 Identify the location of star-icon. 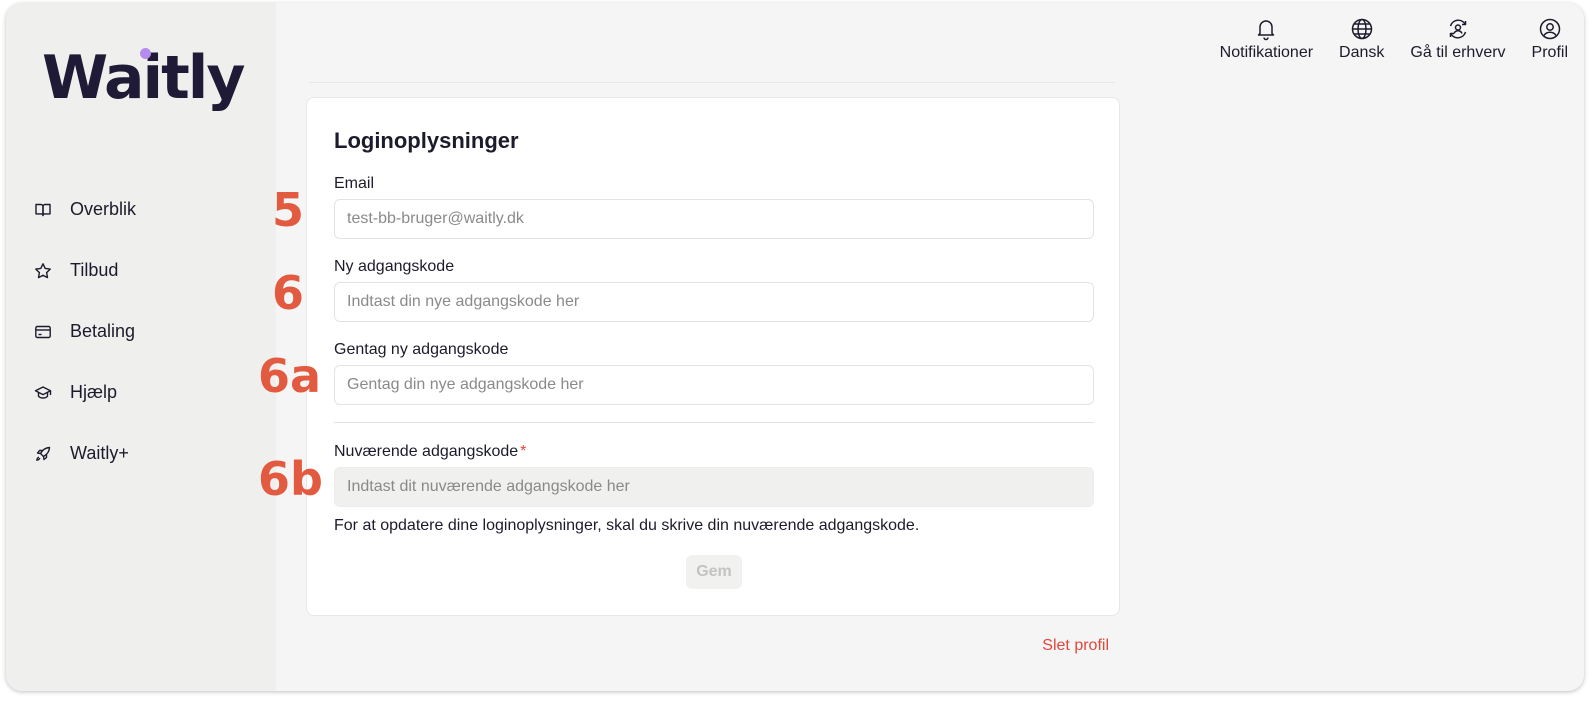
(43, 271).